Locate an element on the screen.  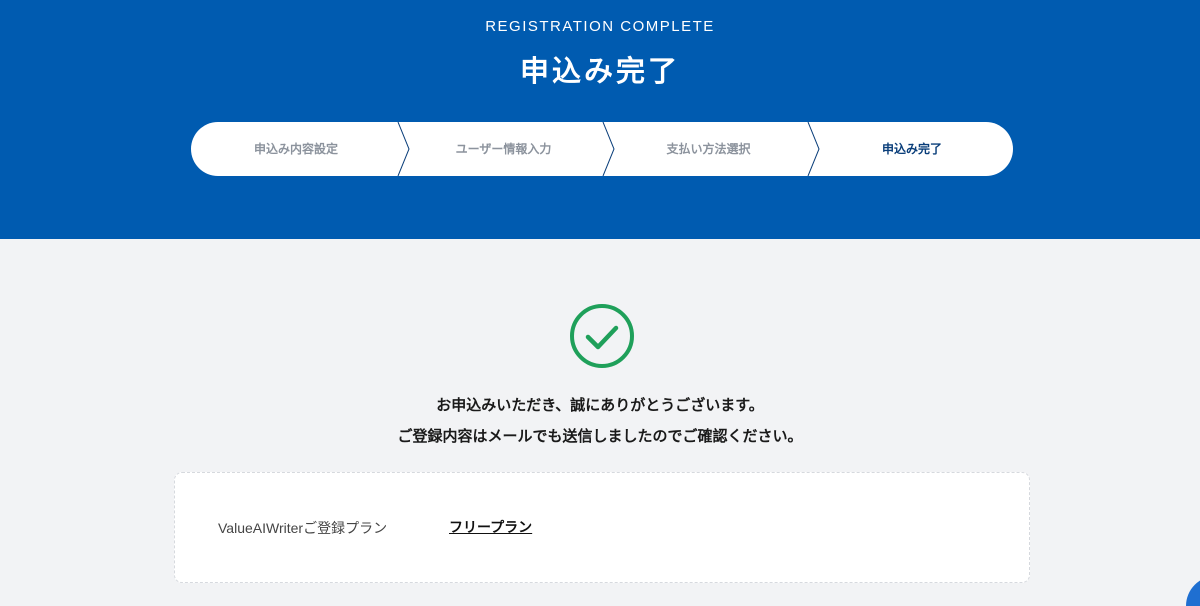
plan-link: フリープラン is located at coordinates (490, 527).